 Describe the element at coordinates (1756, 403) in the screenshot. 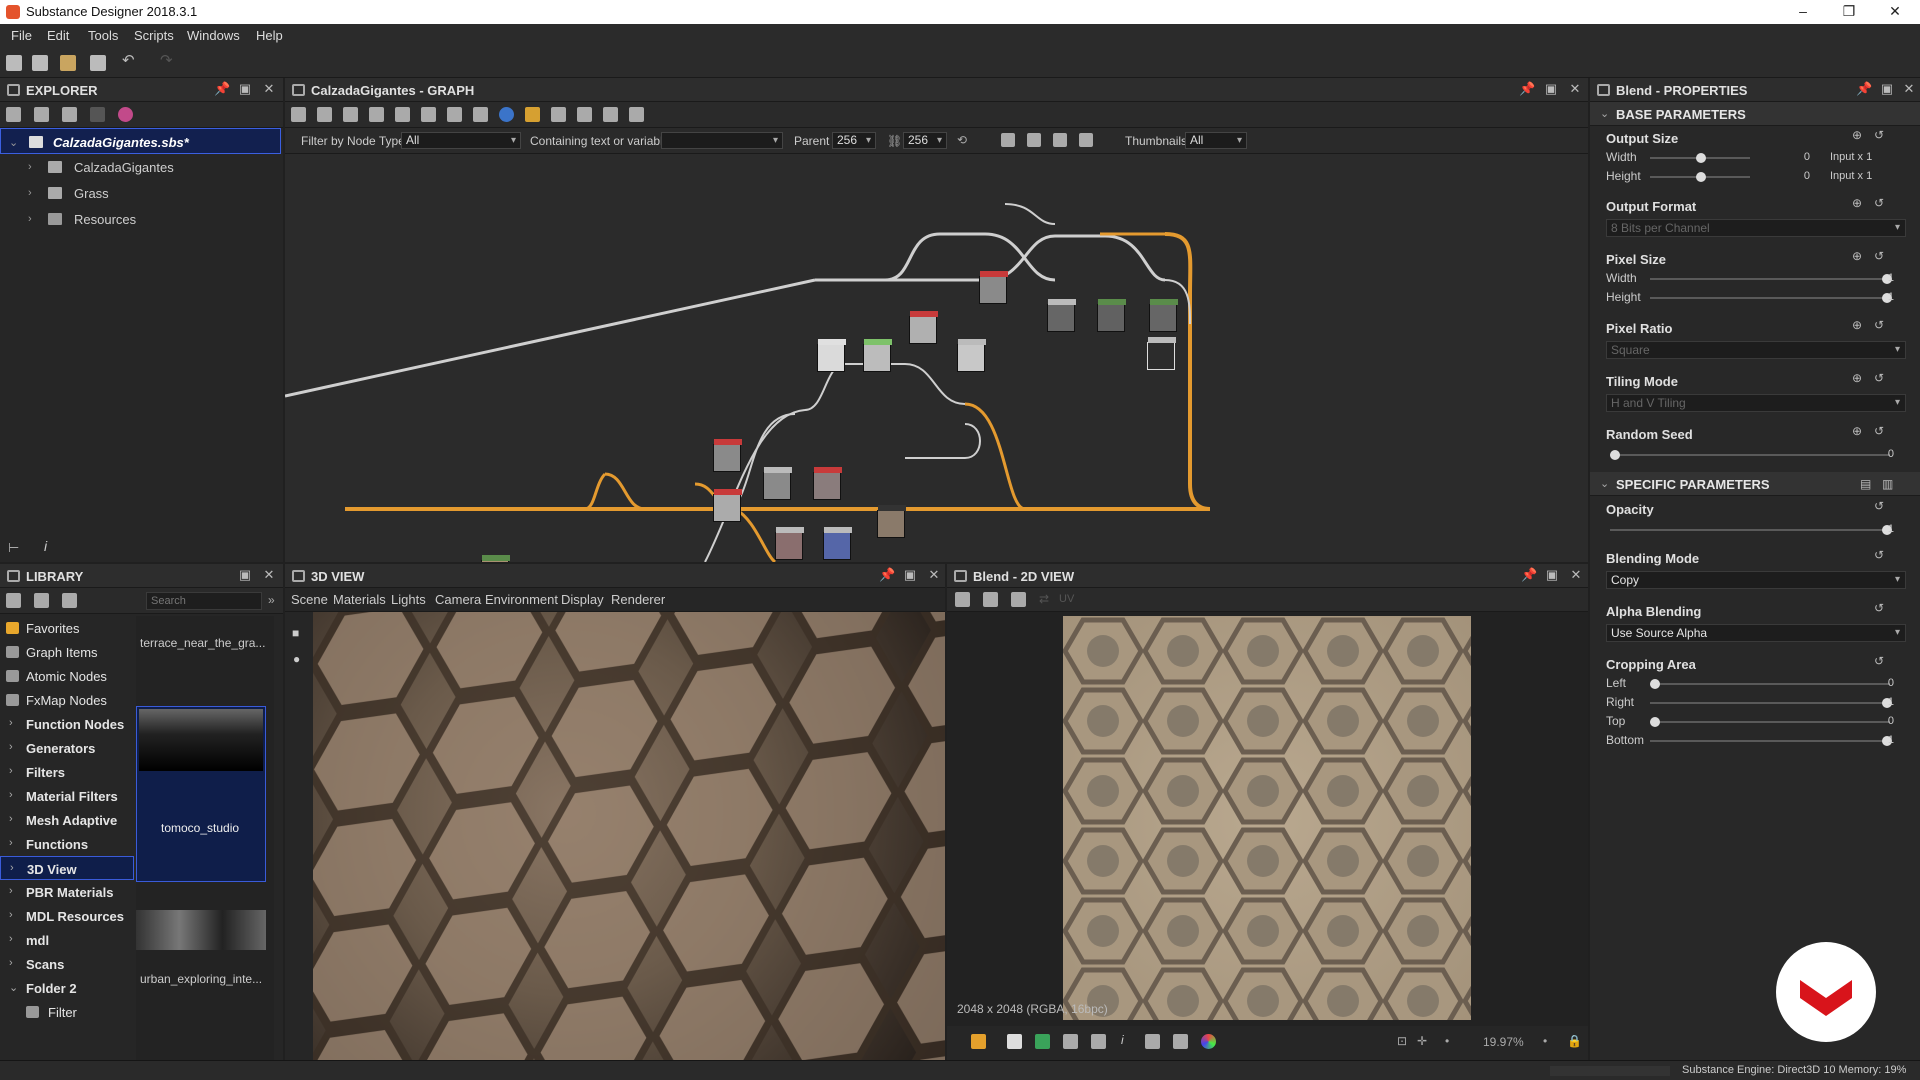

I see `tiling-mode-select: H and V Tiling` at that location.